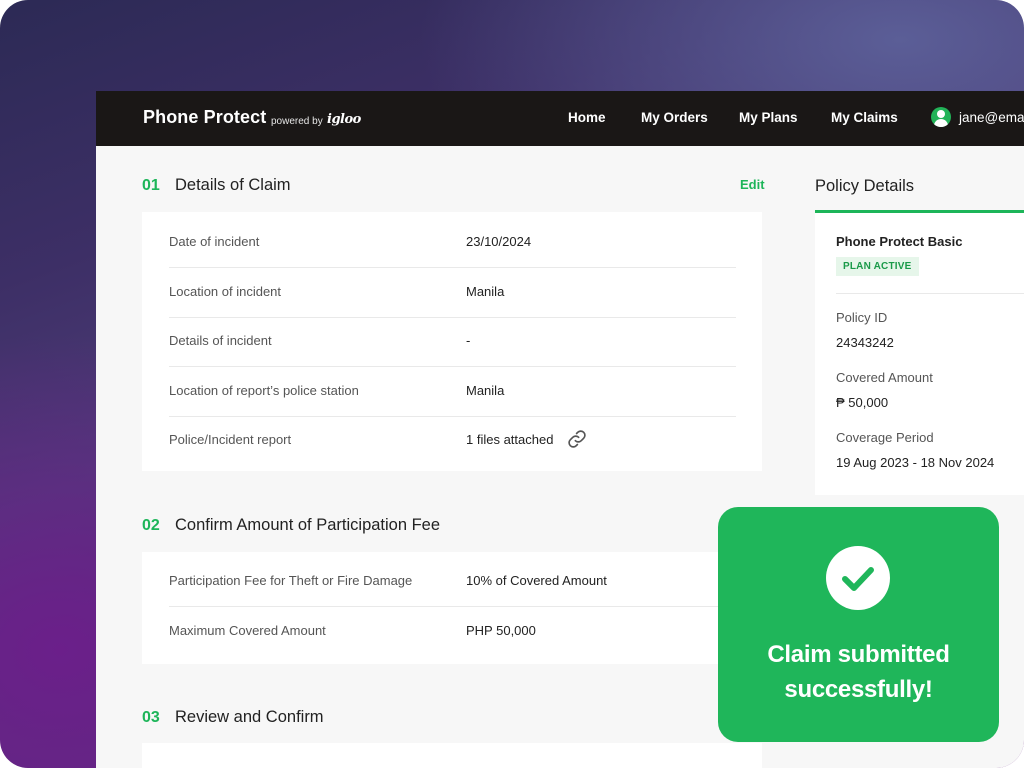 This screenshot has width=1024, height=768. Describe the element at coordinates (536, 580) in the screenshot. I see `row-value: 10% of Covered Amount` at that location.